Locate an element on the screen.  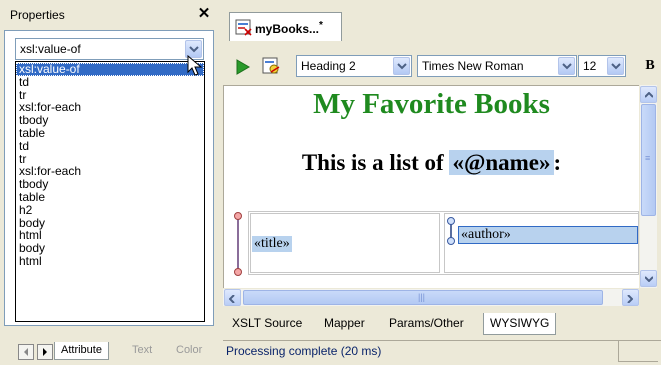
tab-color: Color is located at coordinates (189, 351).